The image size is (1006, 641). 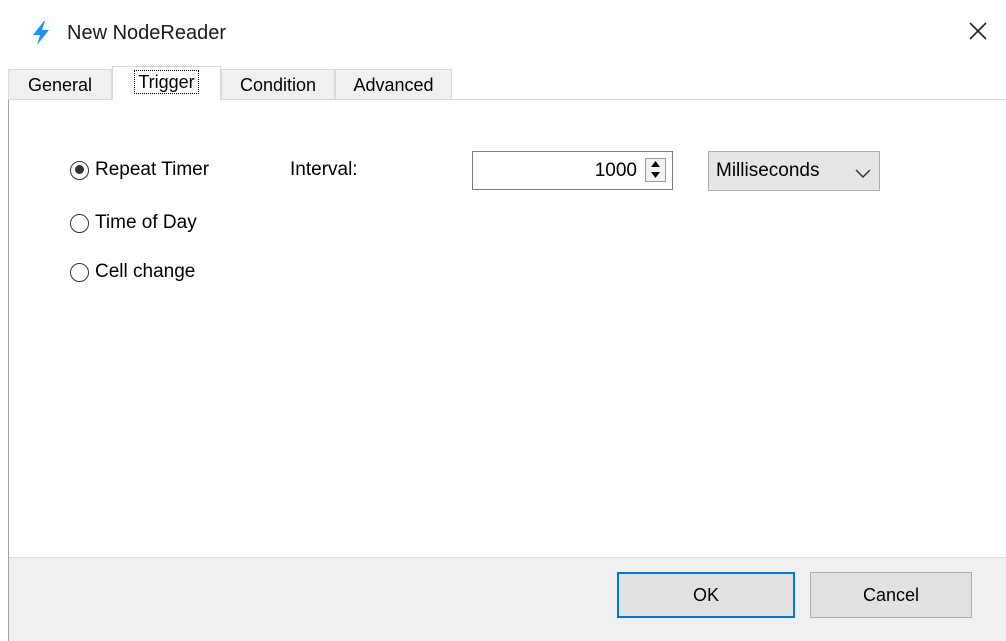 I want to click on spin-buttons, so click(x=655, y=170).